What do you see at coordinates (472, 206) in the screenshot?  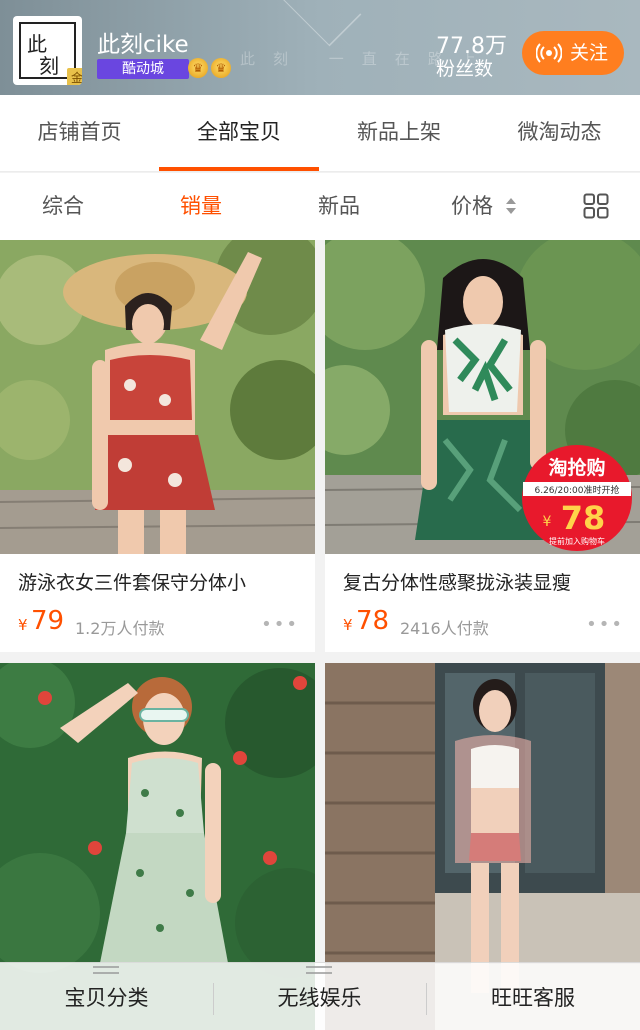 I see `sort-price: 价格` at bounding box center [472, 206].